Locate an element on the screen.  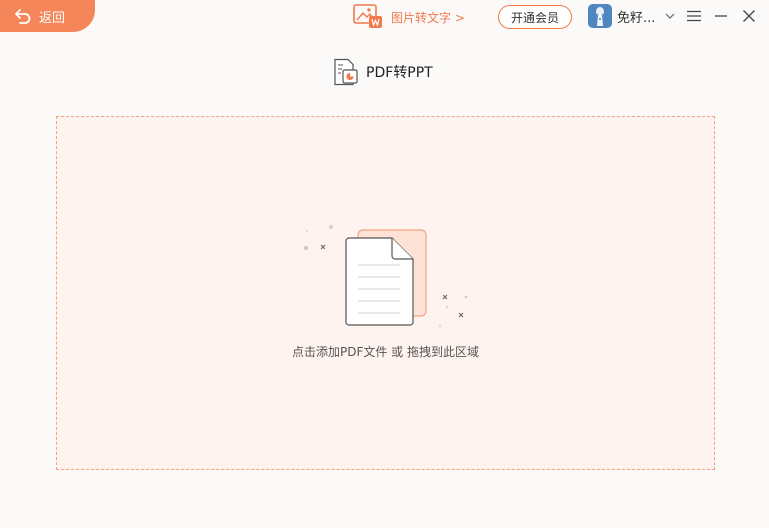
image-to-text-link: 图片转文字 > is located at coordinates (408, 17).